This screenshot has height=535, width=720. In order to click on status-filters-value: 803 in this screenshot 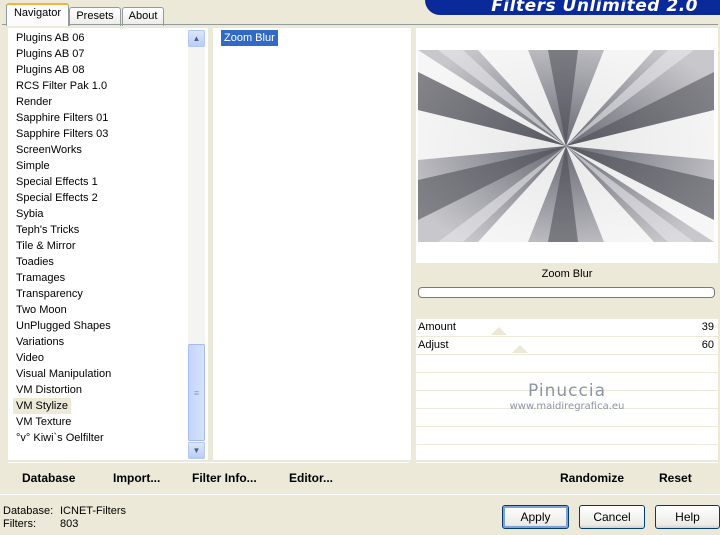, I will do `click(69, 524)`.